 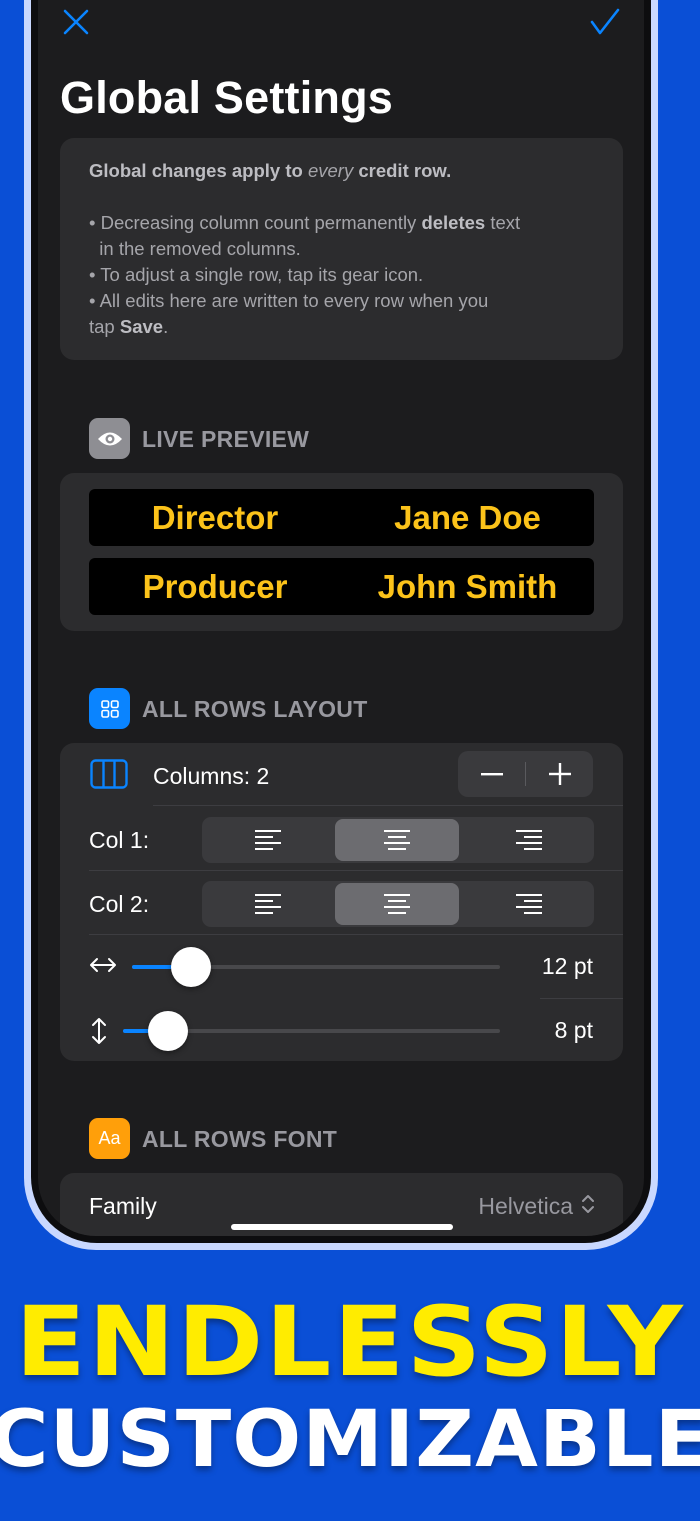 I want to click on home-indicator, so click(x=342, y=1227).